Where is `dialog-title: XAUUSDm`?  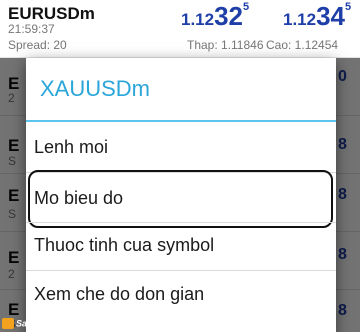 dialog-title: XAUUSDm is located at coordinates (95, 88).